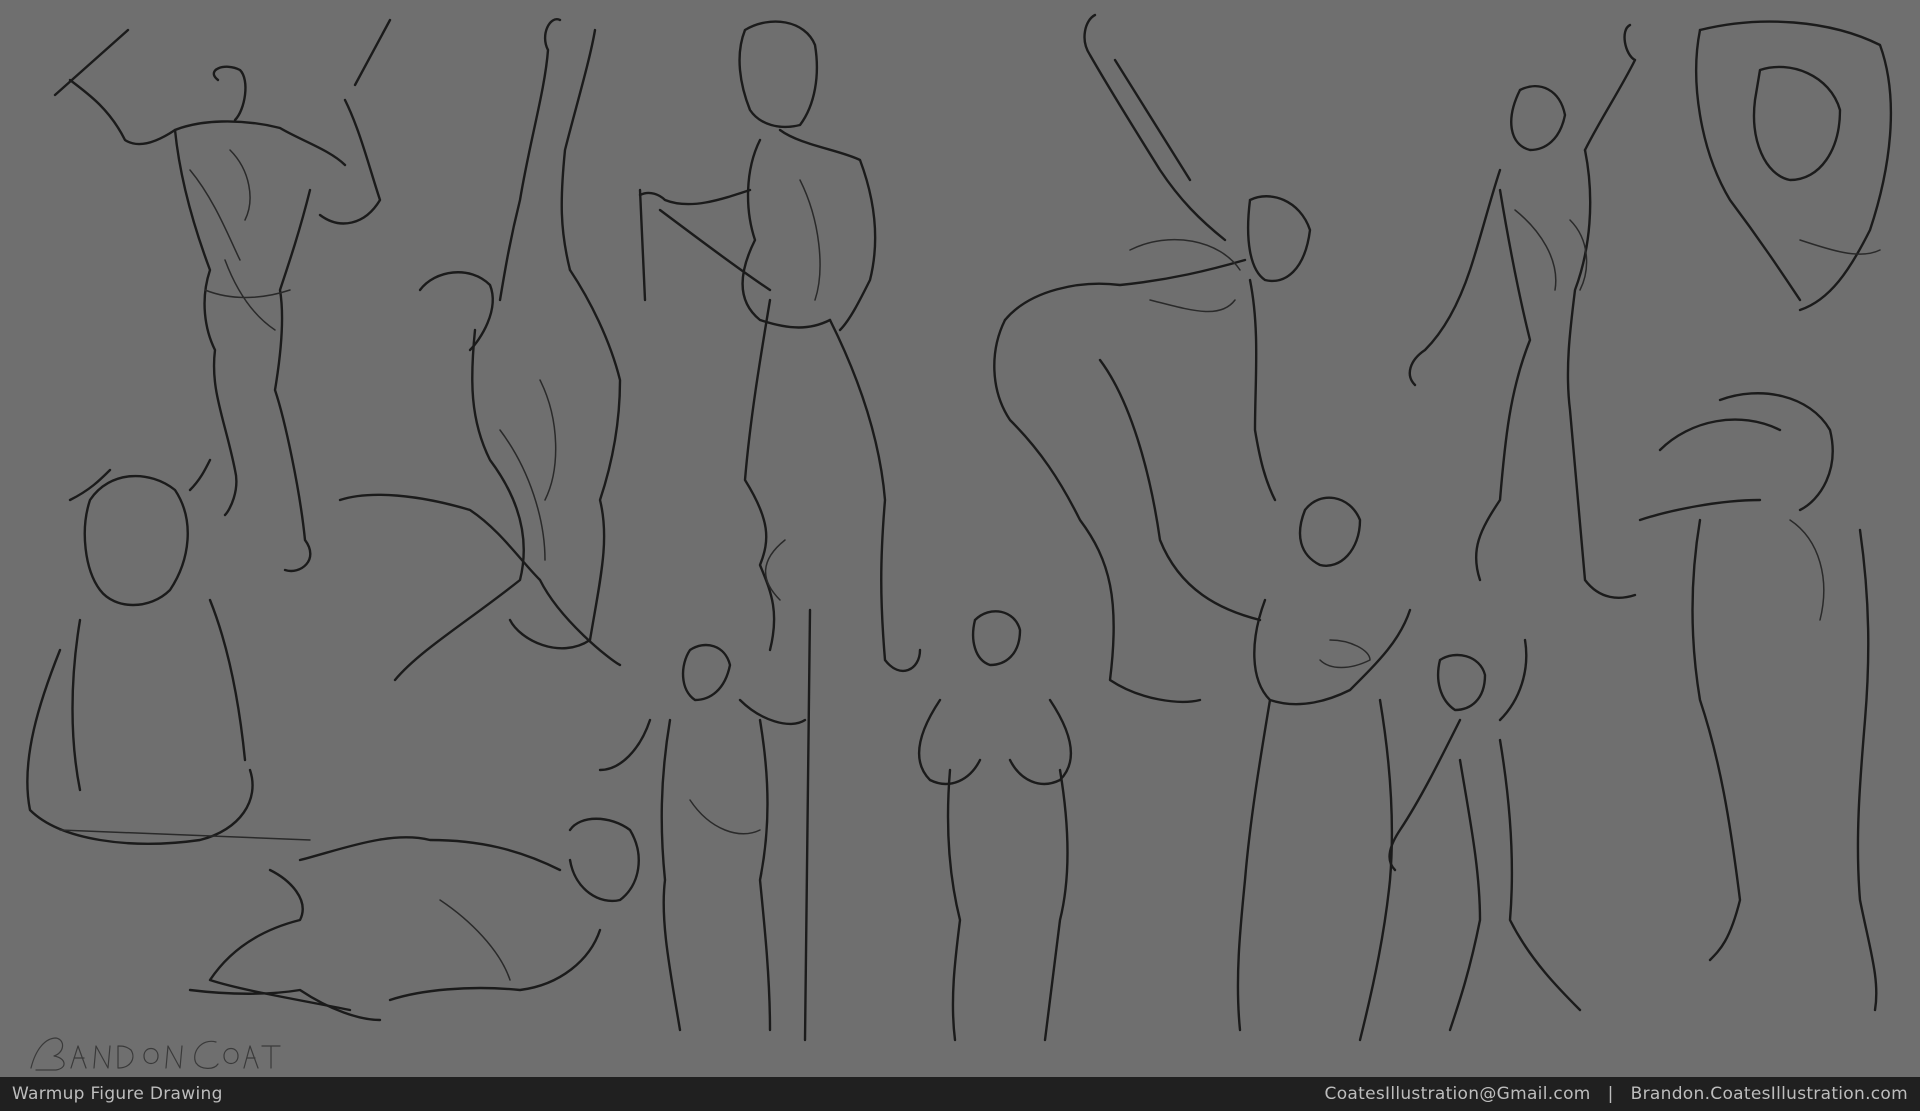 This screenshot has width=1920, height=1111. What do you see at coordinates (222, 295) in the screenshot?
I see `figure-man-sword` at bounding box center [222, 295].